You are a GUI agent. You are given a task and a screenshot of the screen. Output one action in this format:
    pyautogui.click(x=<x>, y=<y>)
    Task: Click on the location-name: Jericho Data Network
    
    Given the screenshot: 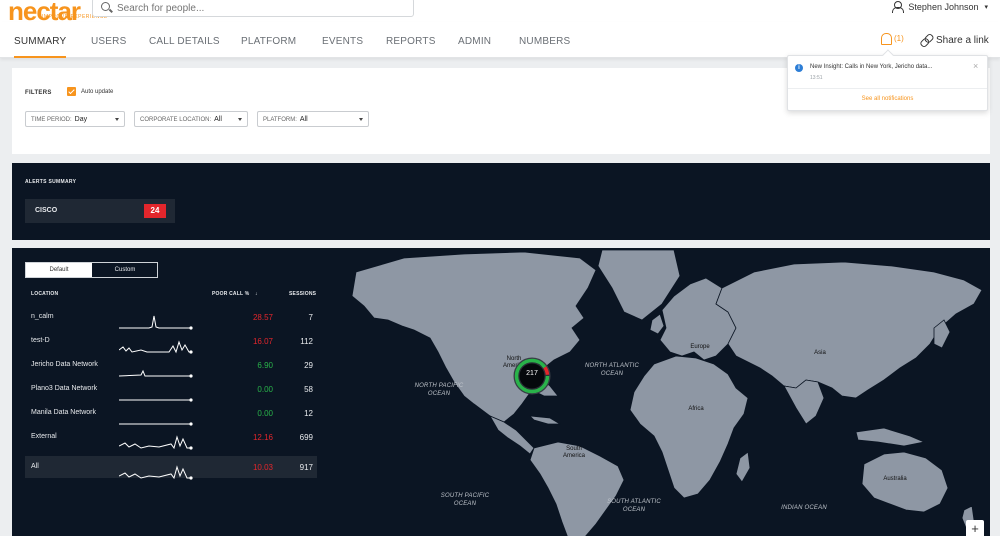 What is the action you would take?
    pyautogui.click(x=64, y=364)
    